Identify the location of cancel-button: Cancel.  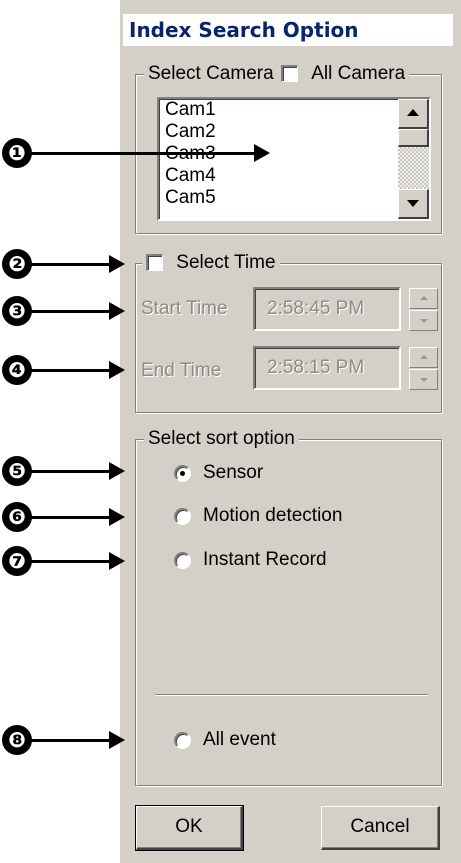
(380, 828).